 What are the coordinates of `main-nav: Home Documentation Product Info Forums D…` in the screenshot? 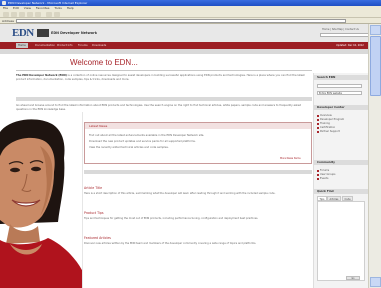 It's located at (190, 45).